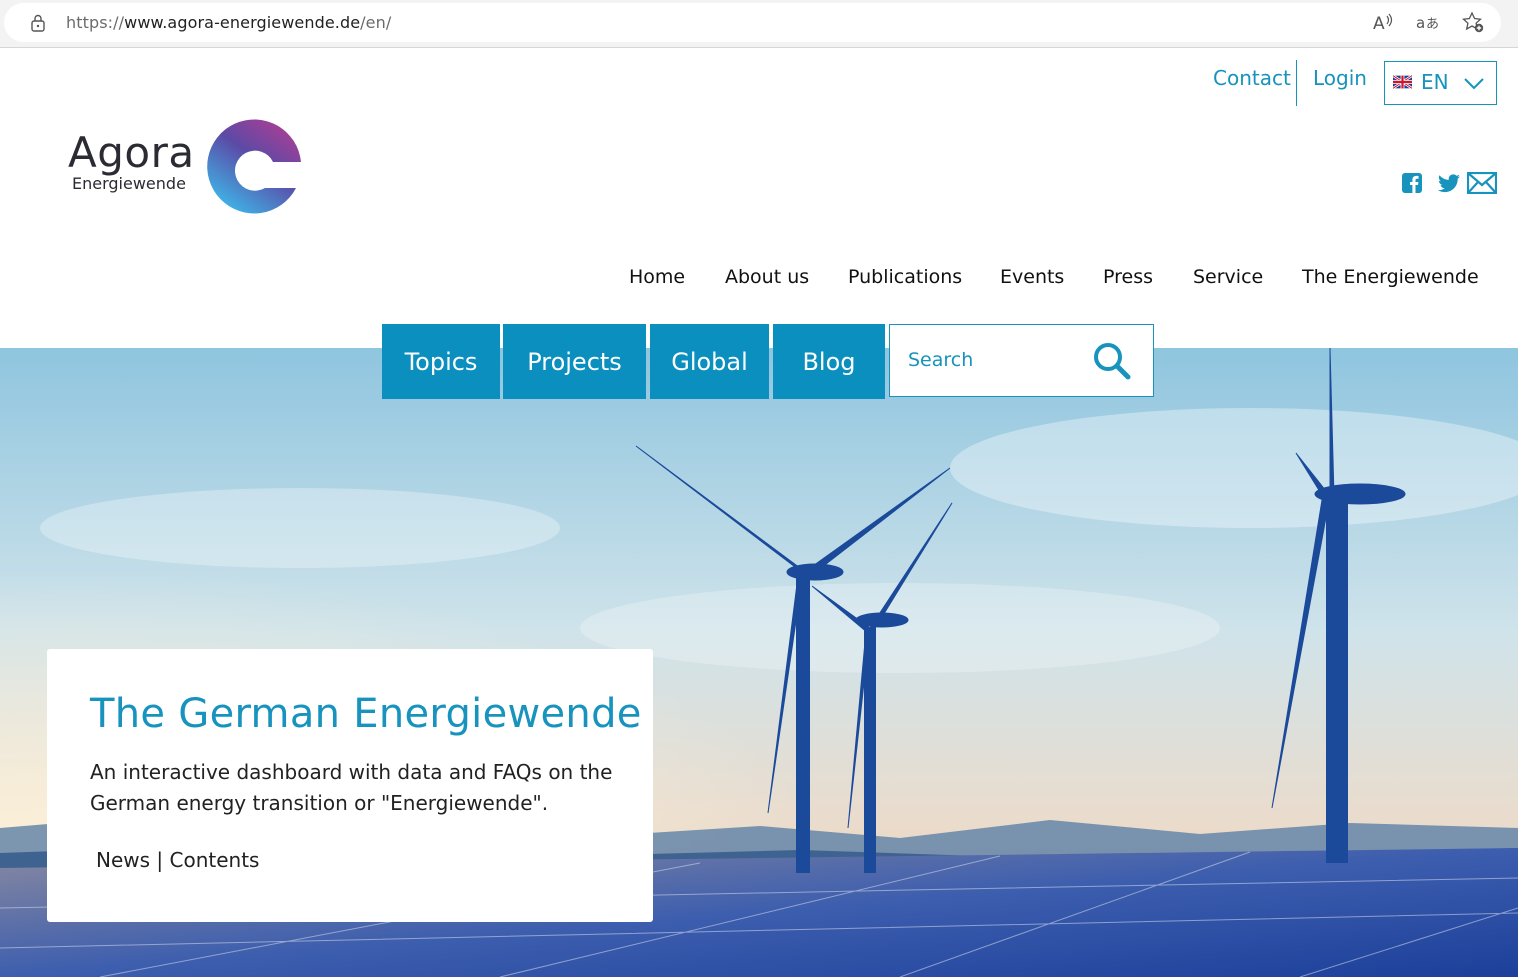  What do you see at coordinates (38, 23) in the screenshot?
I see `lock-icon` at bounding box center [38, 23].